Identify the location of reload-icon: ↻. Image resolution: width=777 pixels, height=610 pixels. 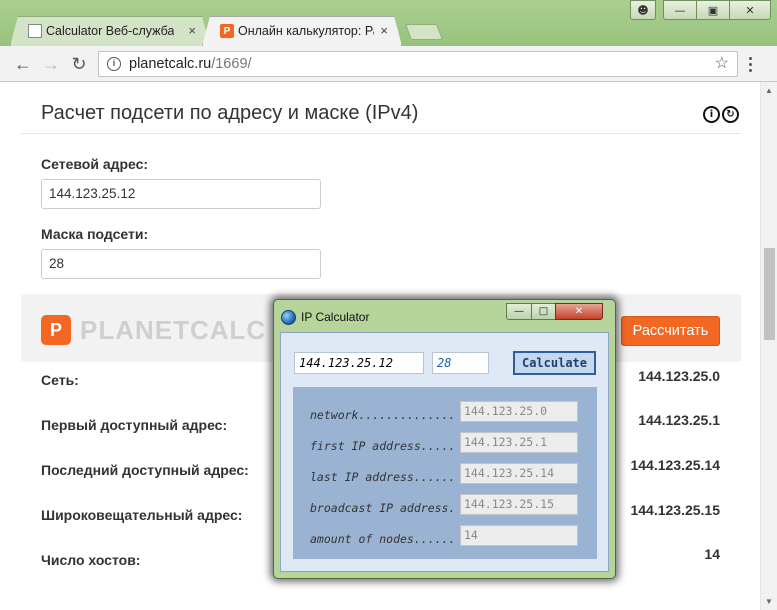
(79, 64).